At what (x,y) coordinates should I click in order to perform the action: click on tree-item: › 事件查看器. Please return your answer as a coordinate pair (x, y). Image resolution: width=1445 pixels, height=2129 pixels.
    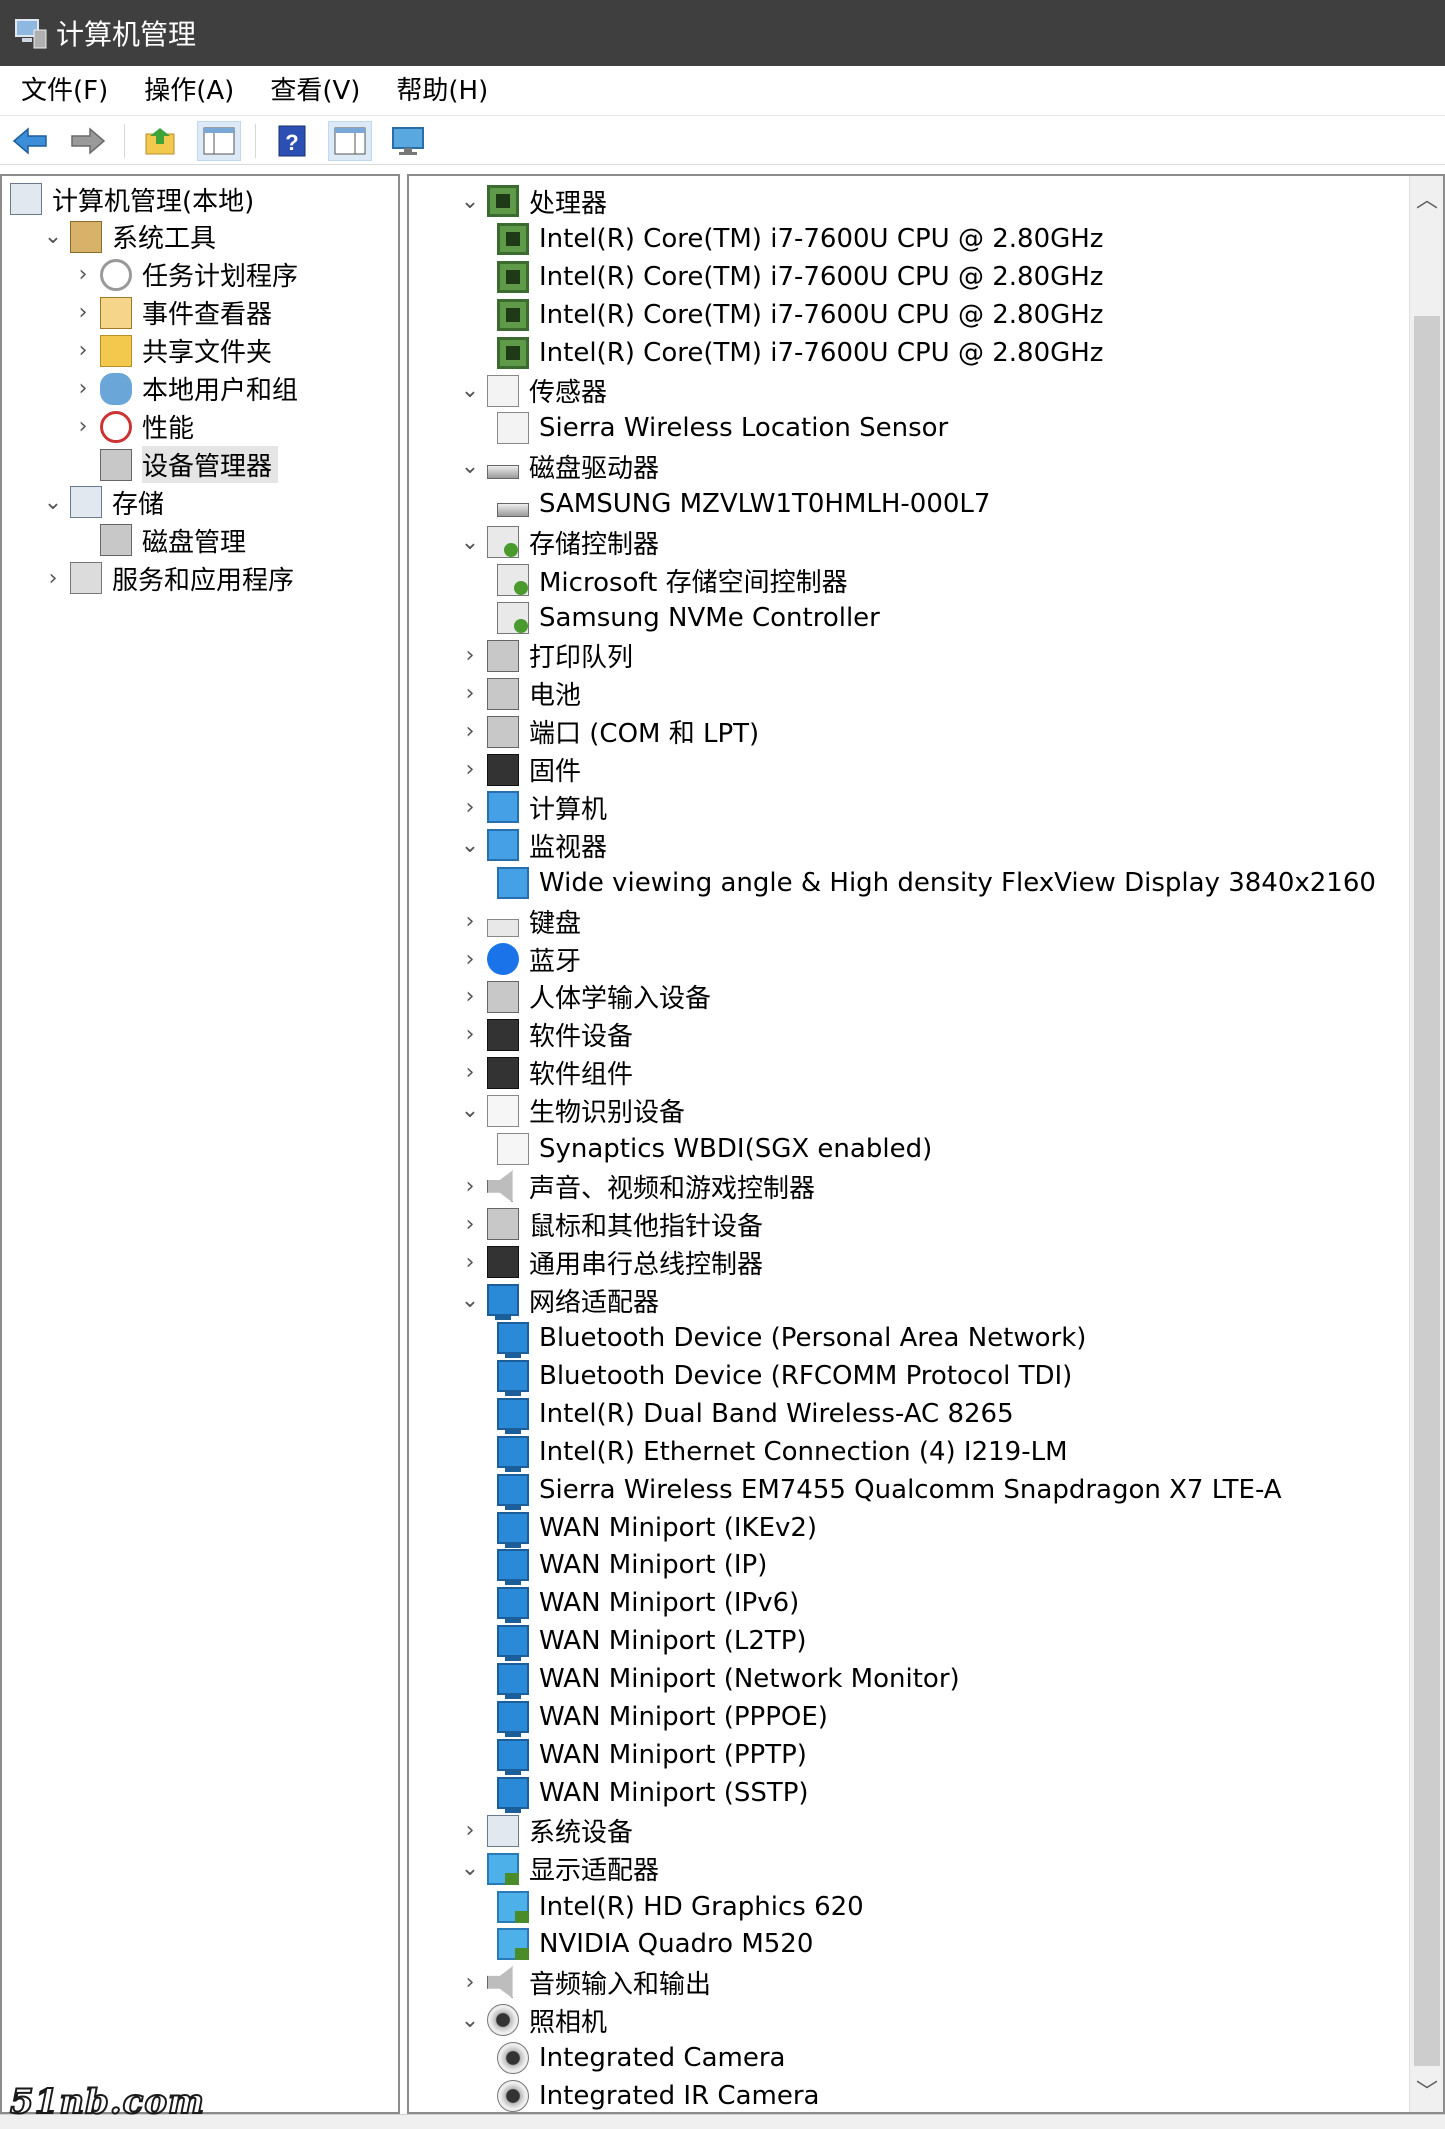
    Looking at the image, I should click on (171, 313).